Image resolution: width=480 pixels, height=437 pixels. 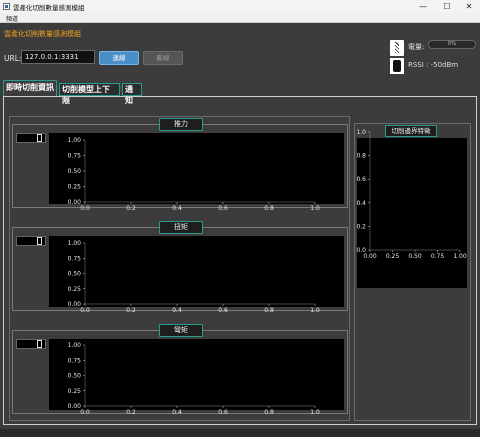 I want to click on bending-x-tick-label: 0.0, so click(x=85, y=412).